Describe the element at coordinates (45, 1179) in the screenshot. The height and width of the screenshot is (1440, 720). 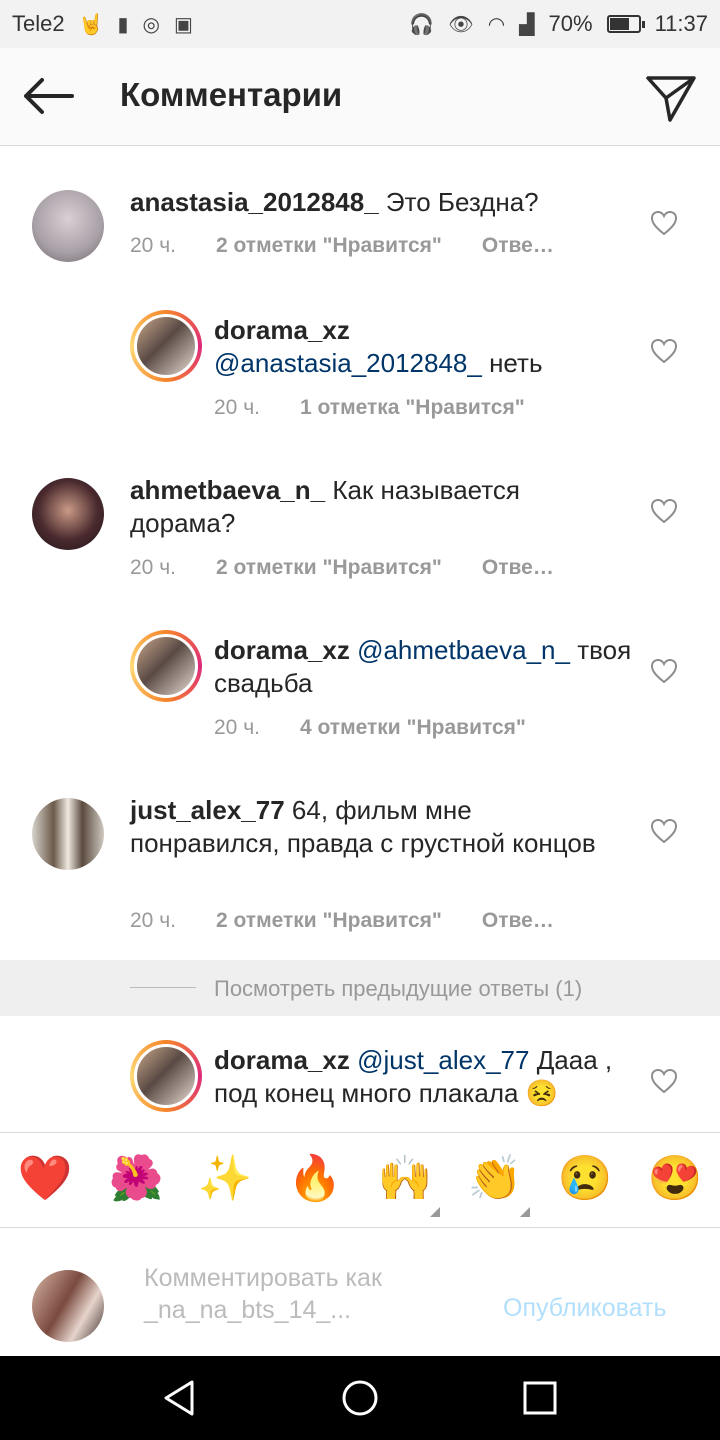
I see `heart-emoji-button: ❤️` at that location.